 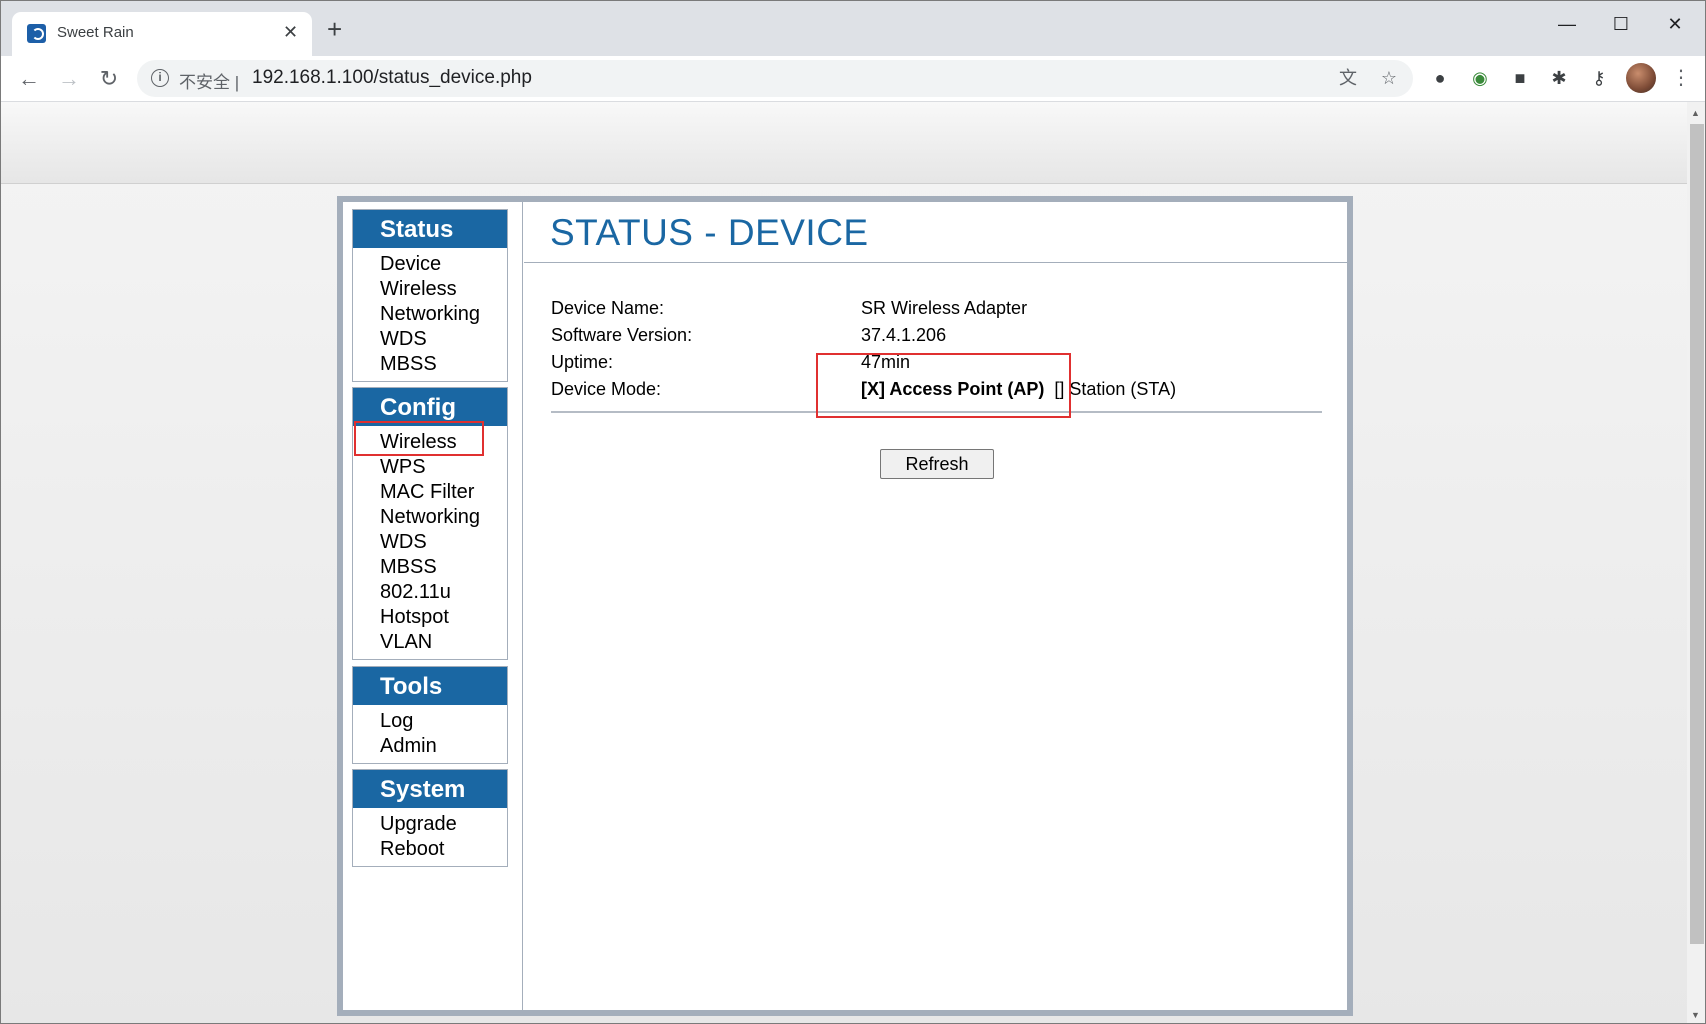 I want to click on new-tab-button: +, so click(x=334, y=29).